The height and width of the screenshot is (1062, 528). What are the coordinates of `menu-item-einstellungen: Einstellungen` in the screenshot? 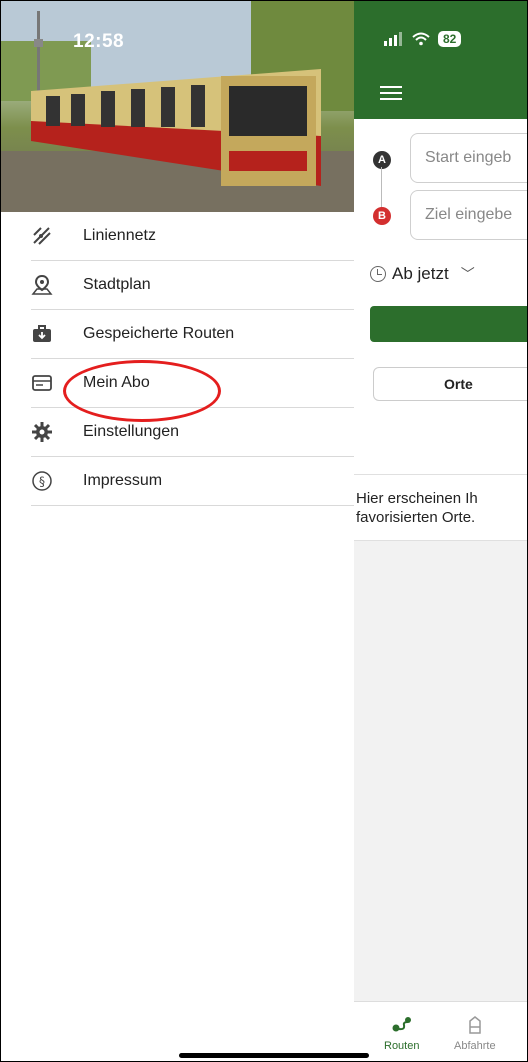 It's located at (192, 432).